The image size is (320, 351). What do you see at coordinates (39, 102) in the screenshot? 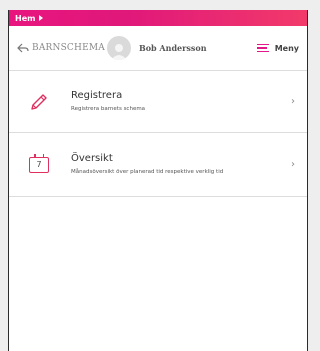
I see `pencil-icon` at bounding box center [39, 102].